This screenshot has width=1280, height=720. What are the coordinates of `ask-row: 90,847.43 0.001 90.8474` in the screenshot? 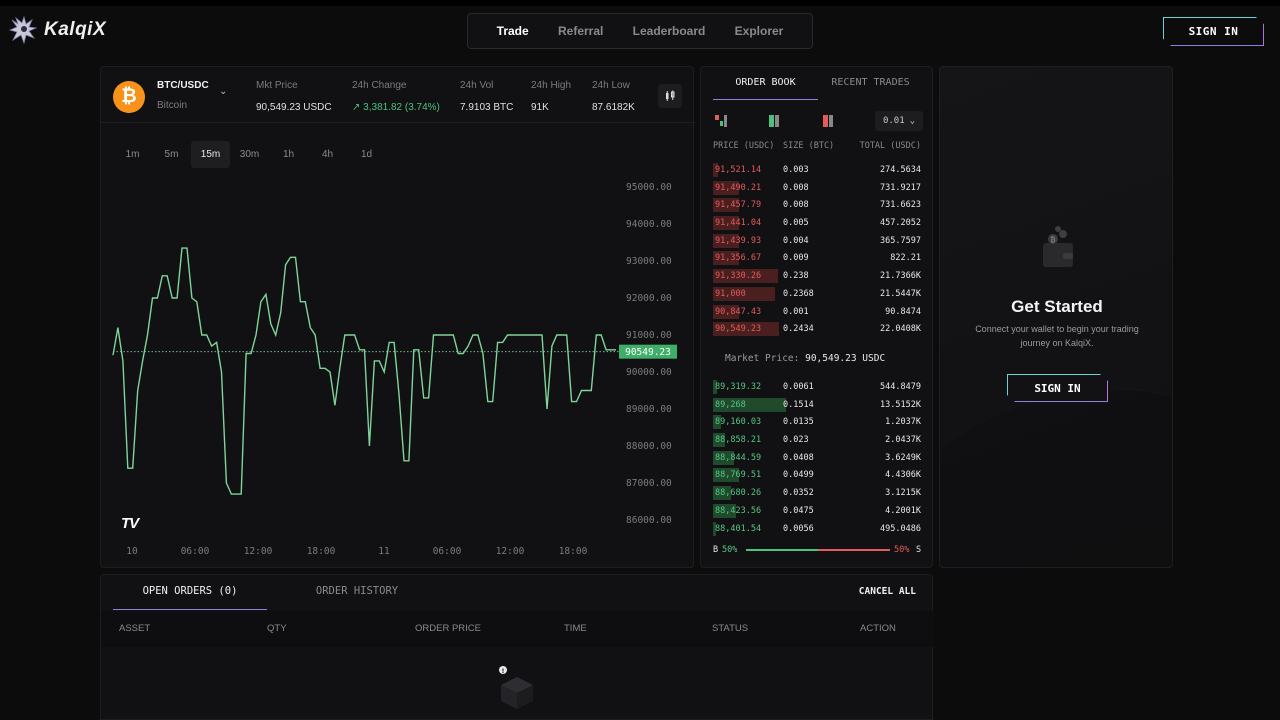 It's located at (817, 312).